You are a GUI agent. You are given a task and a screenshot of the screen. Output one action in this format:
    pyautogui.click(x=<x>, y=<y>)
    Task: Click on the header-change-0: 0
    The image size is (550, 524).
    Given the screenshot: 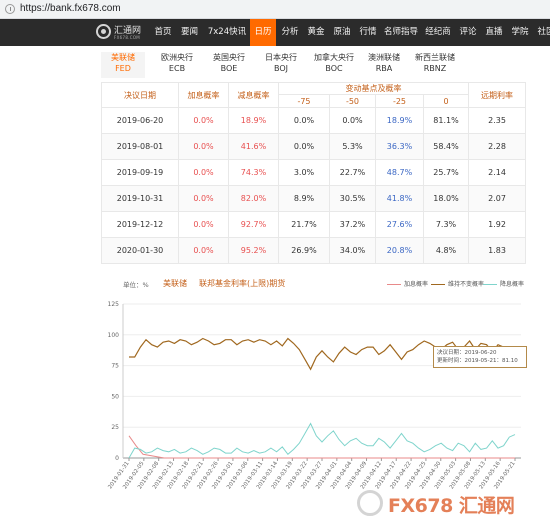 What is the action you would take?
    pyautogui.click(x=446, y=101)
    